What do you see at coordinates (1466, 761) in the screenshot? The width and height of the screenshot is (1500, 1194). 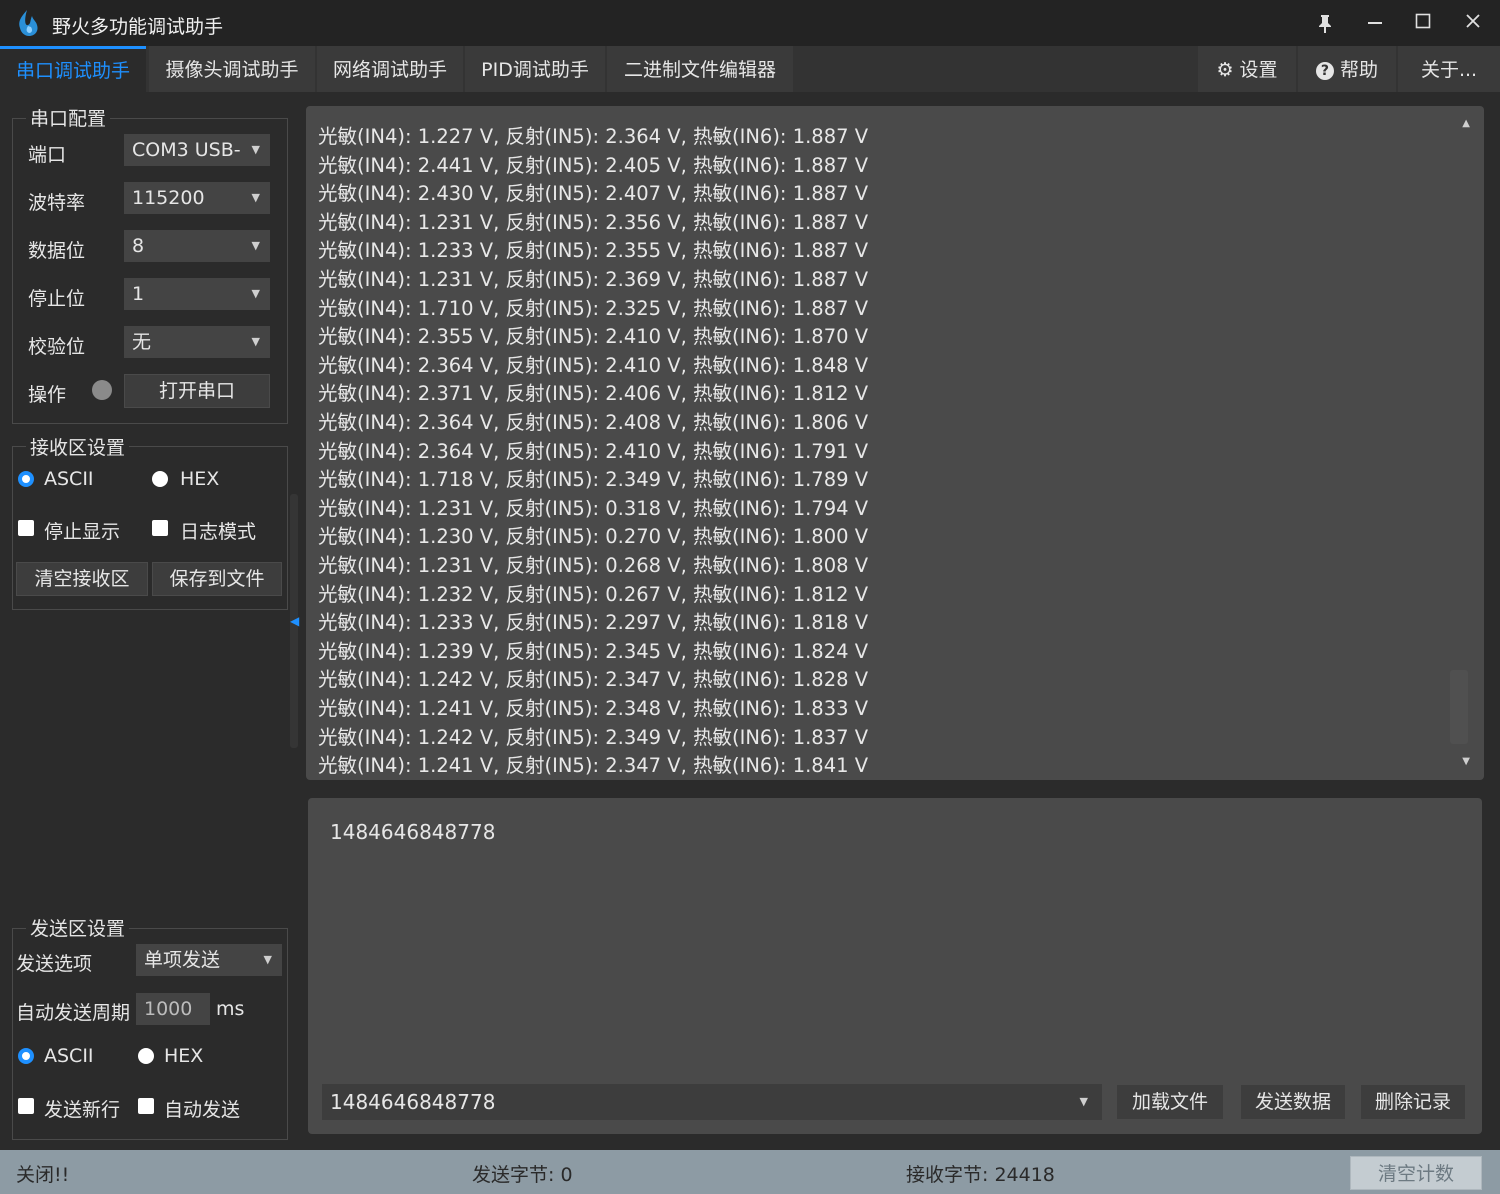 I see `scroll-down-icon: ▼` at bounding box center [1466, 761].